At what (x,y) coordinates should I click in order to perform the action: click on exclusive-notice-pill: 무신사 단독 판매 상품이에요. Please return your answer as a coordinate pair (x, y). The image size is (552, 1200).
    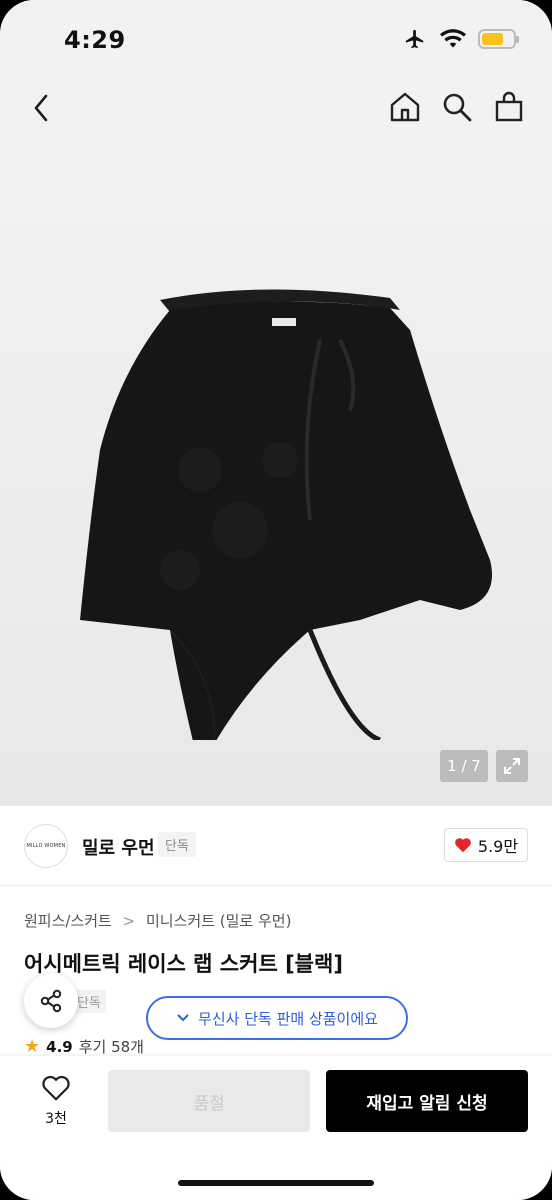
    Looking at the image, I should click on (277, 1018).